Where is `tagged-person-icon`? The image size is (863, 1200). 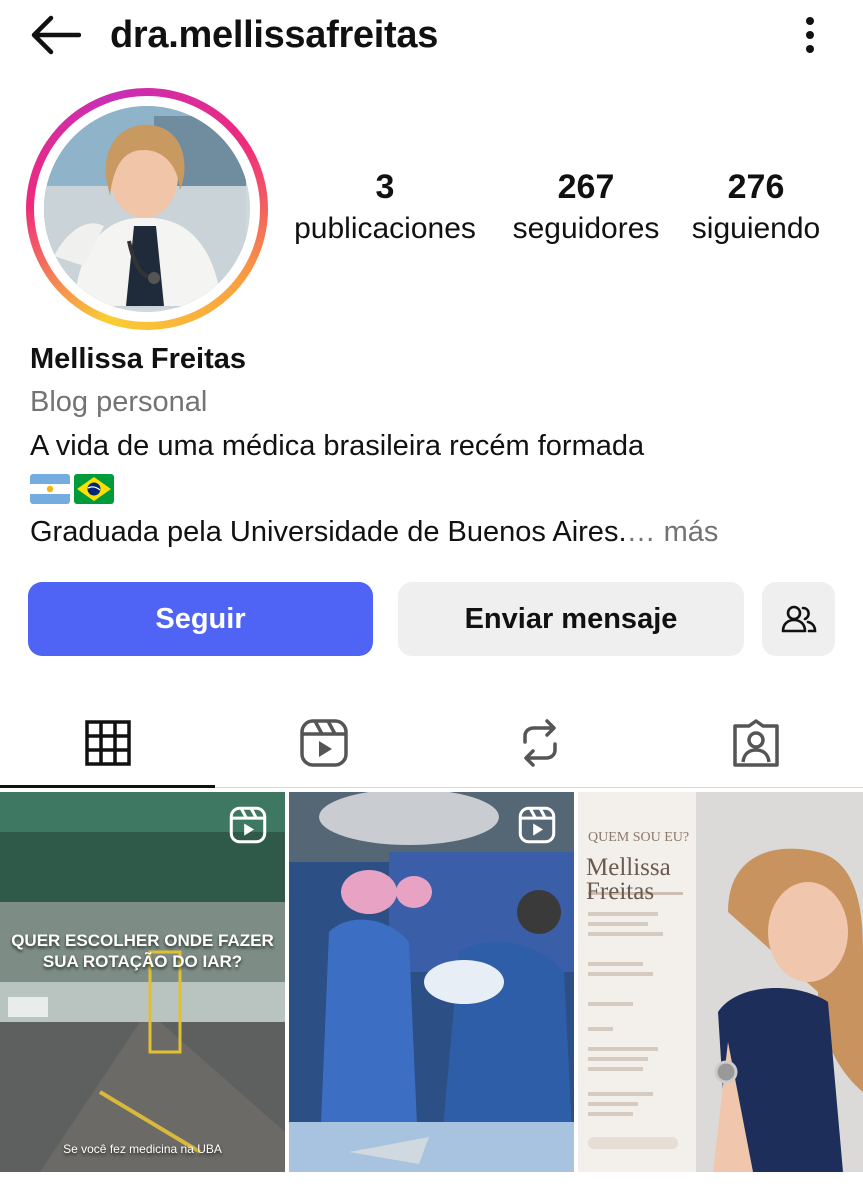
tagged-person-icon is located at coordinates (755, 743).